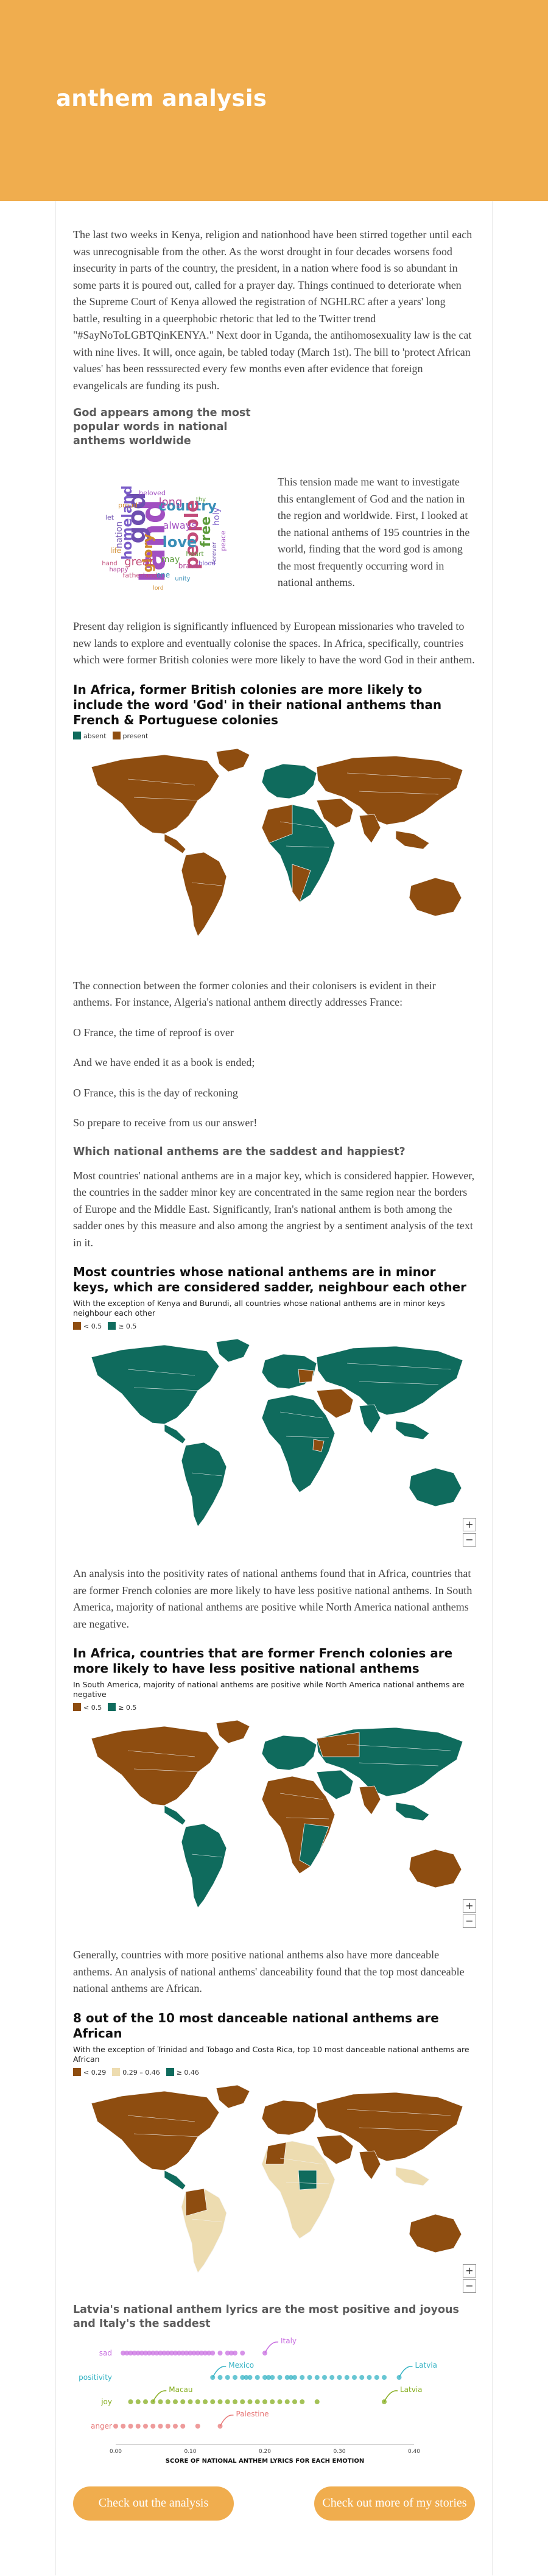 The width and height of the screenshot is (548, 2576). I want to click on map1, so click(275, 852).